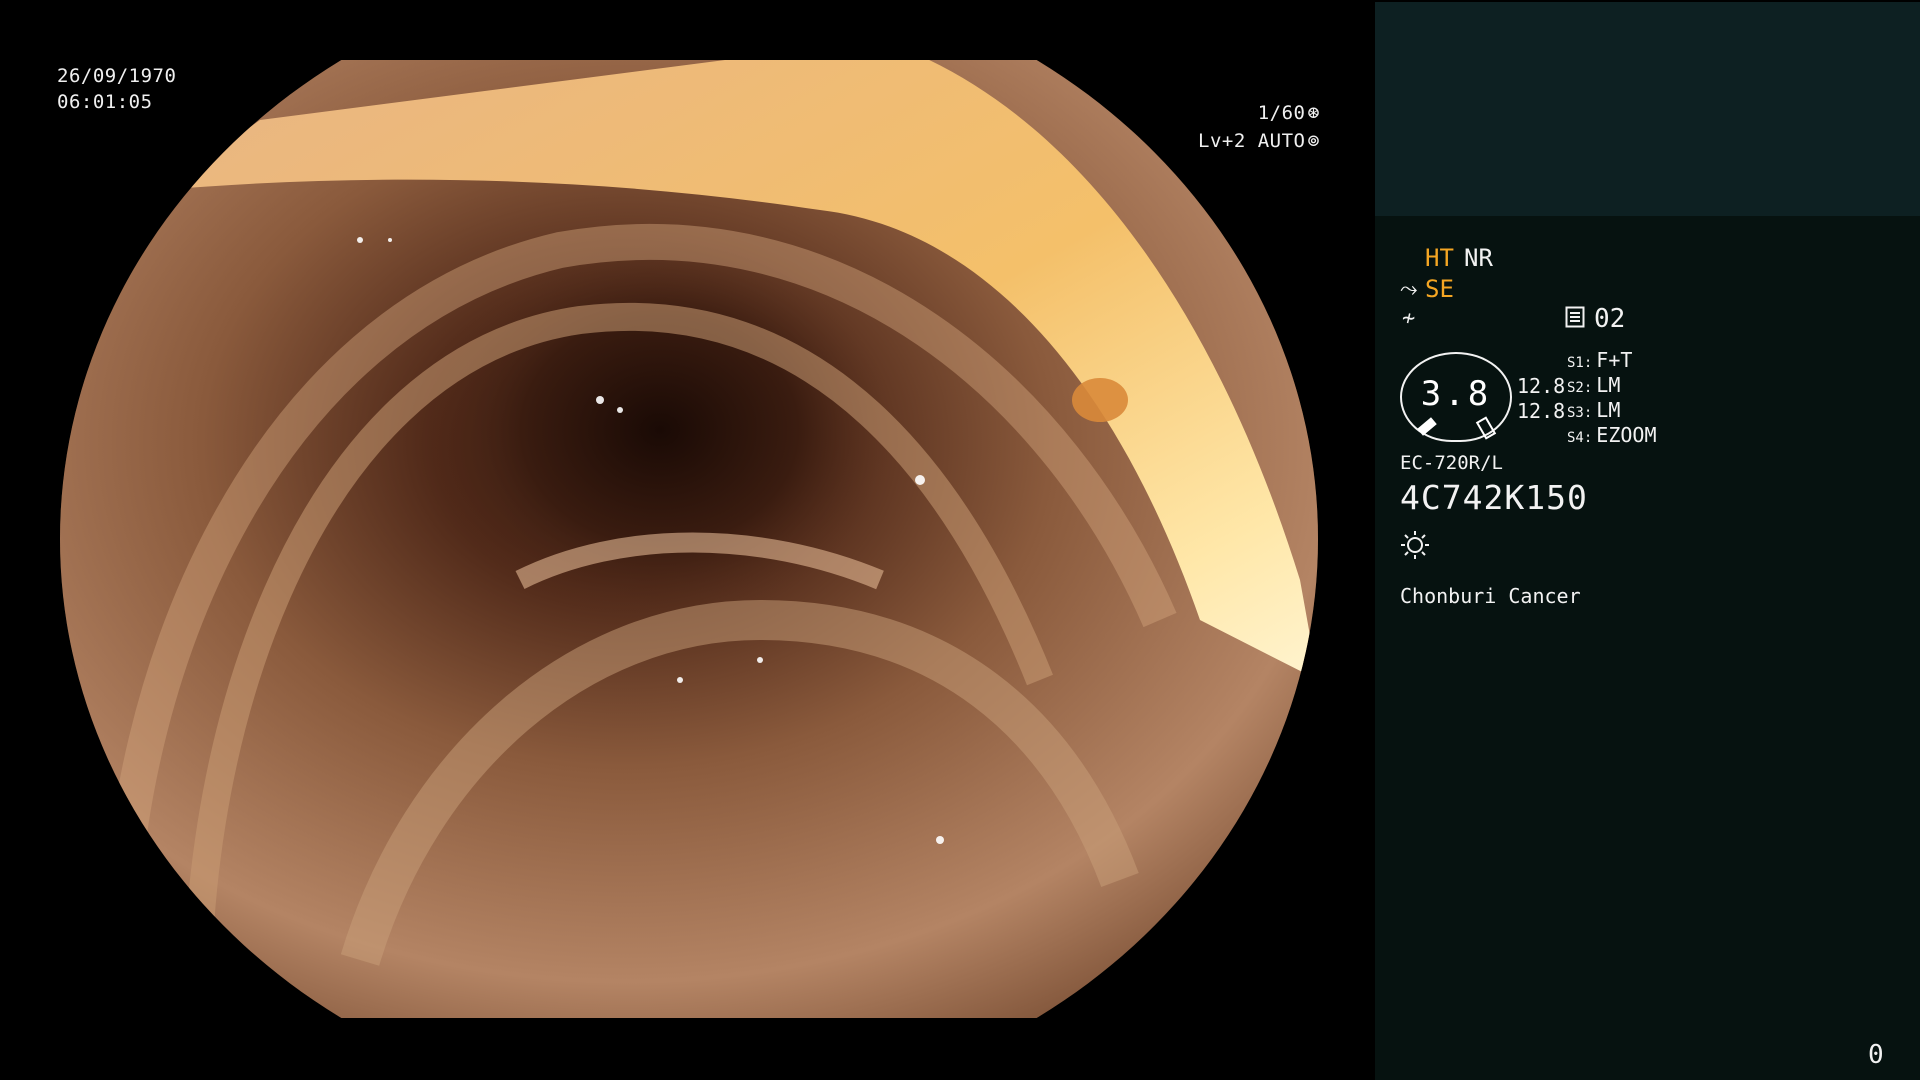 This screenshot has height=1080, width=1920. What do you see at coordinates (1593, 412) in the screenshot?
I see `switch-3: S3: LM` at bounding box center [1593, 412].